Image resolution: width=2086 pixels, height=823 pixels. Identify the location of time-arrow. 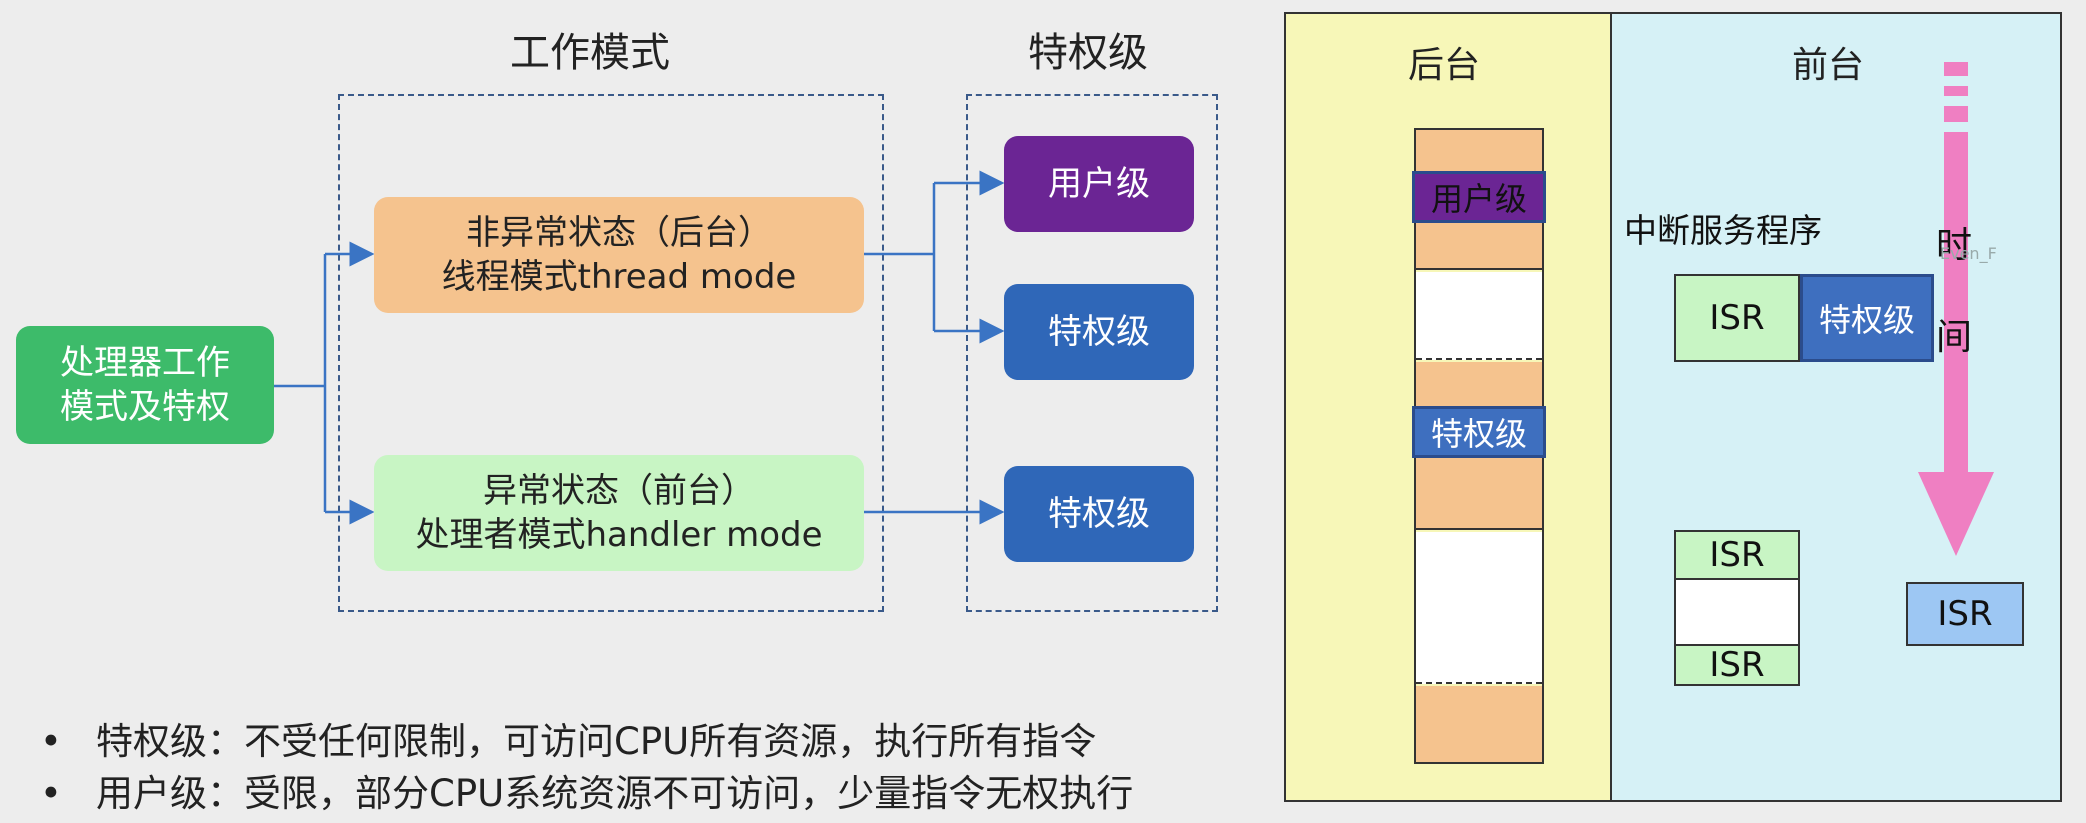
(1956, 309).